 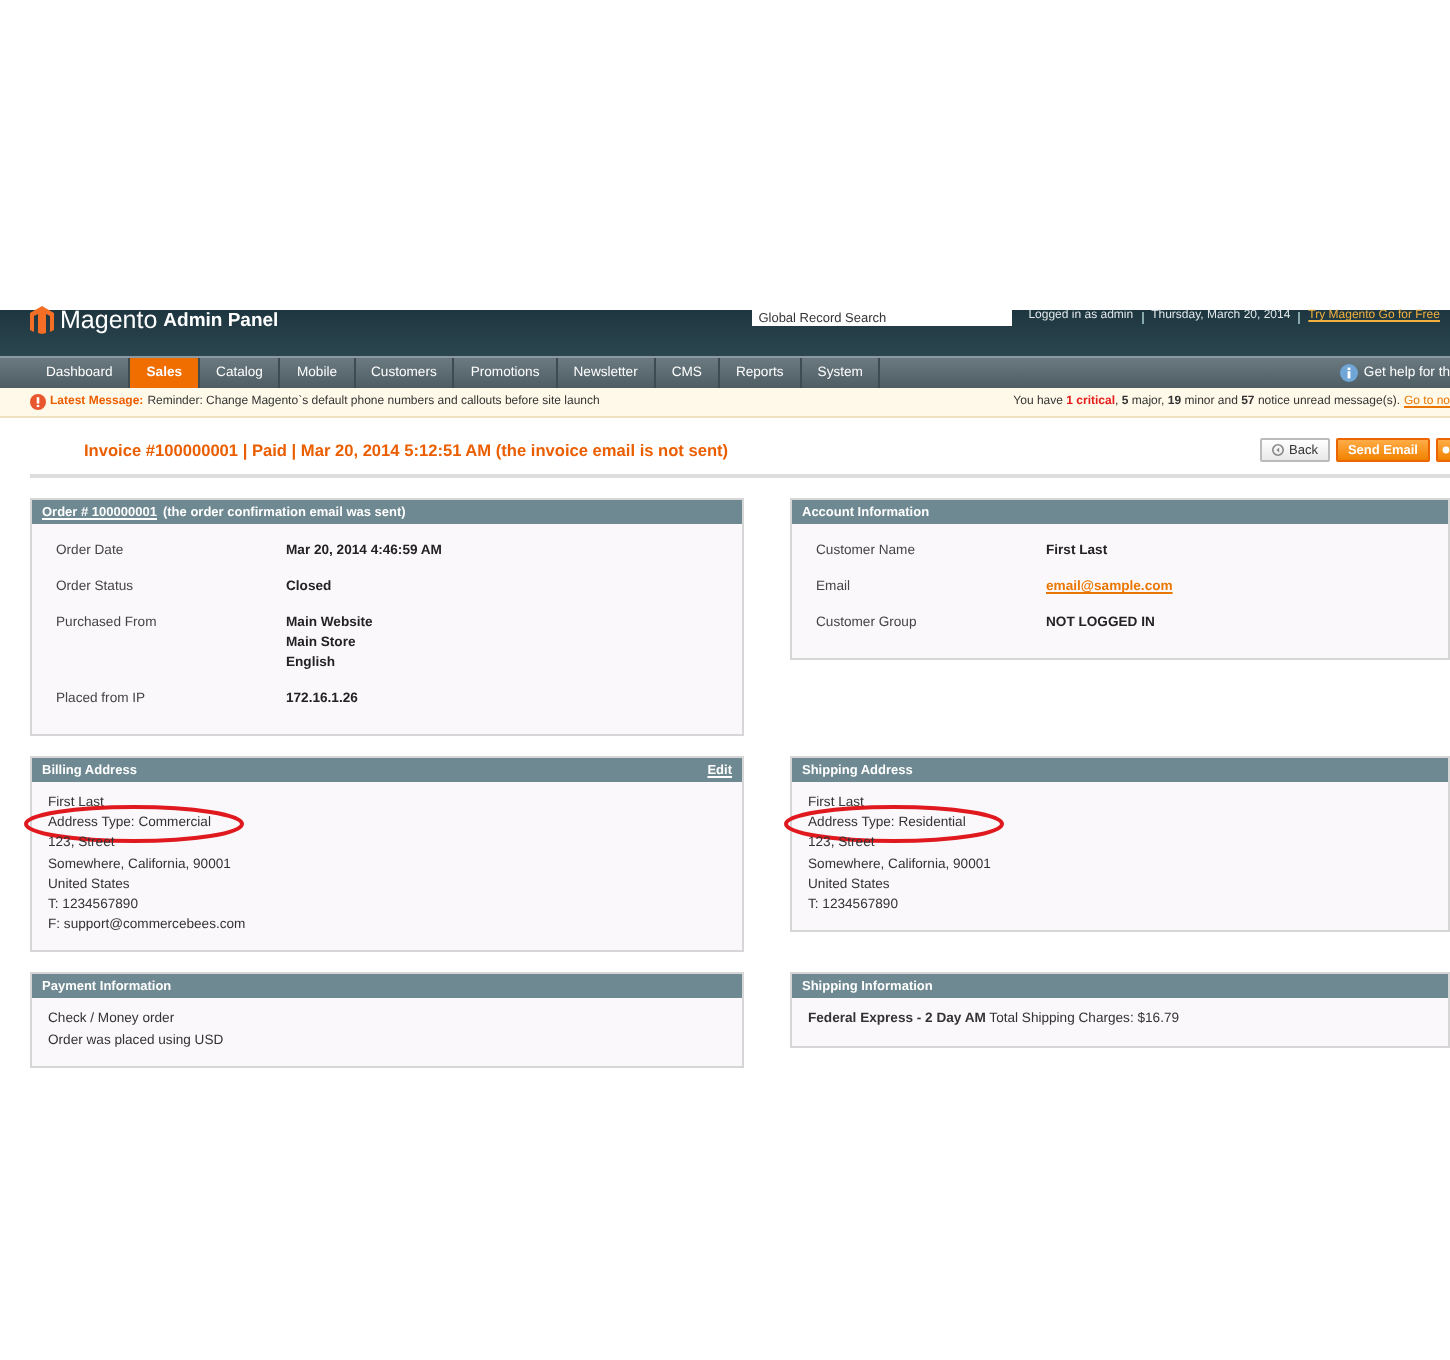 I want to click on warning-icon, so click(x=38, y=402).